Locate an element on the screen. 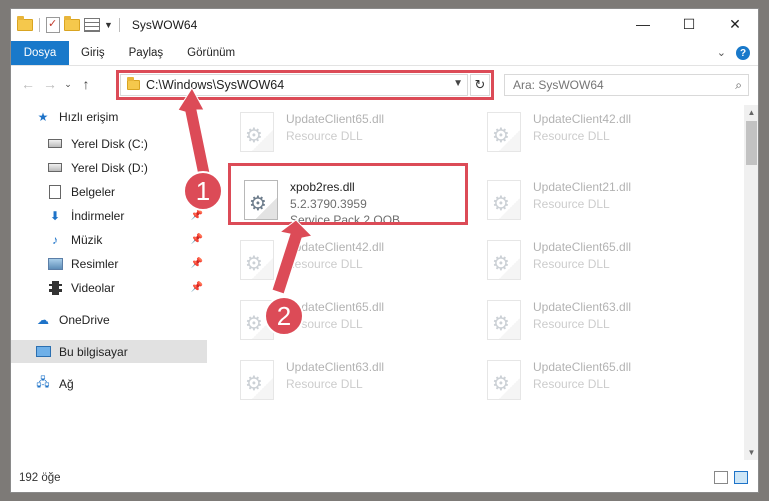 The width and height of the screenshot is (769, 501). arrow-1-icon is located at coordinates (194, 134).